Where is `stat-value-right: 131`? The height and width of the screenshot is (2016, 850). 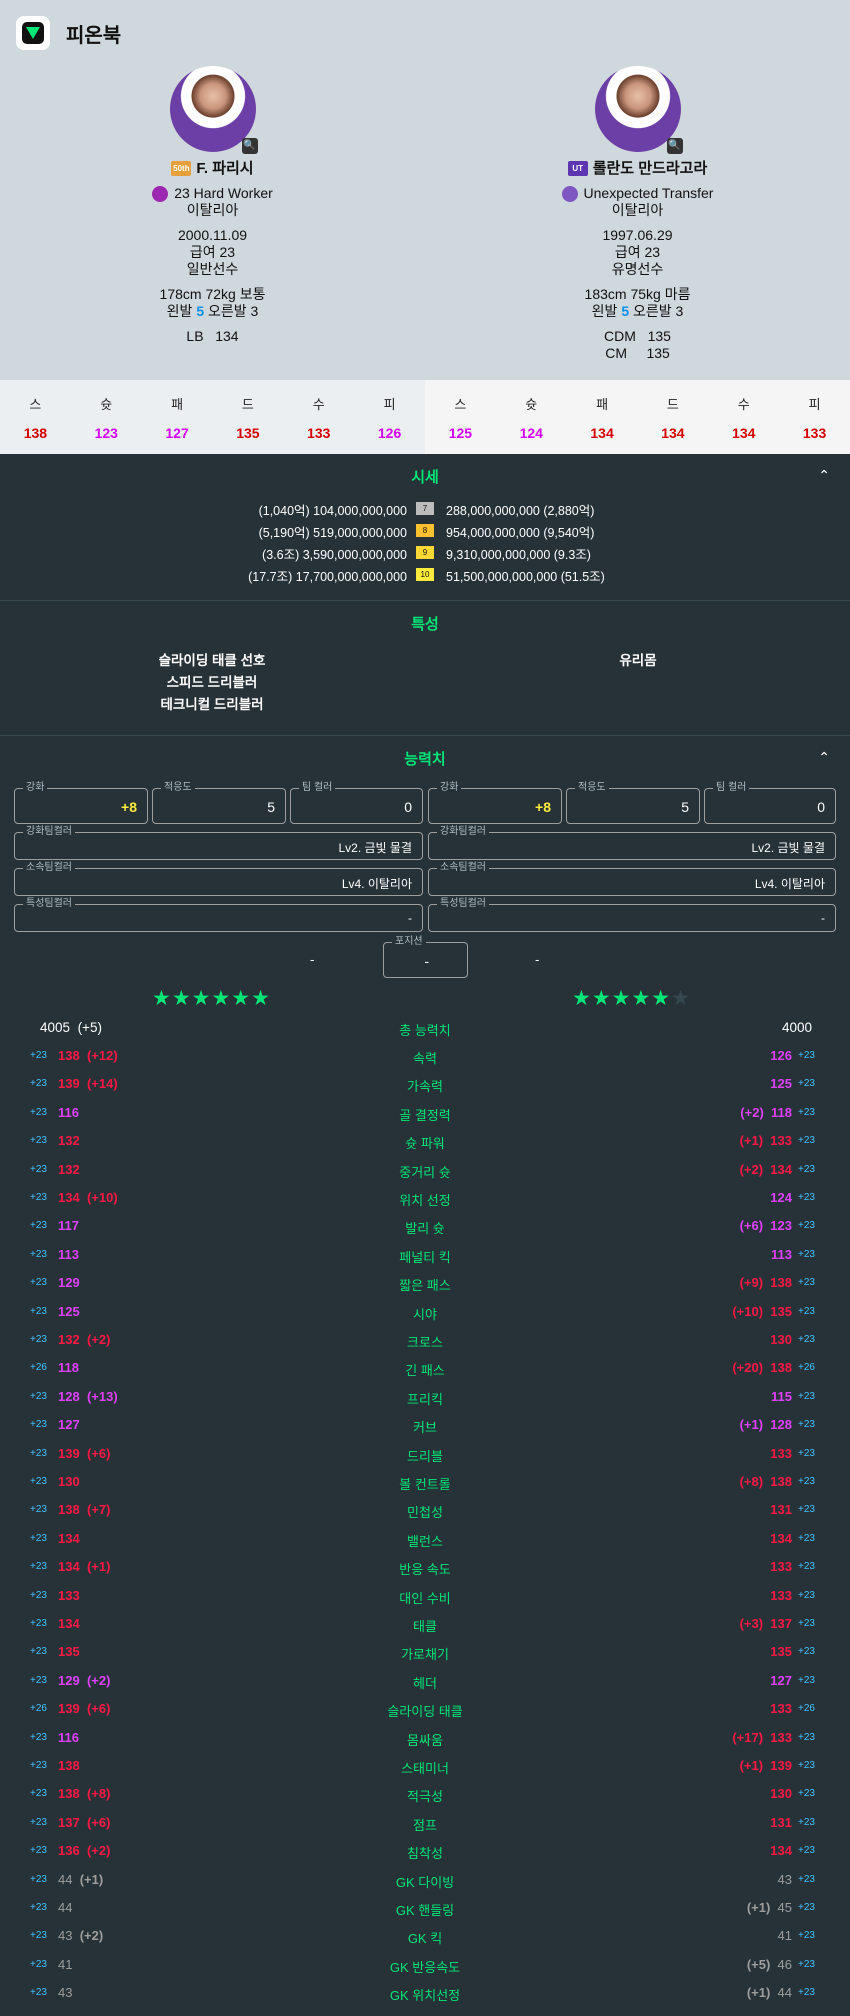 stat-value-right: 131 is located at coordinates (781, 1510).